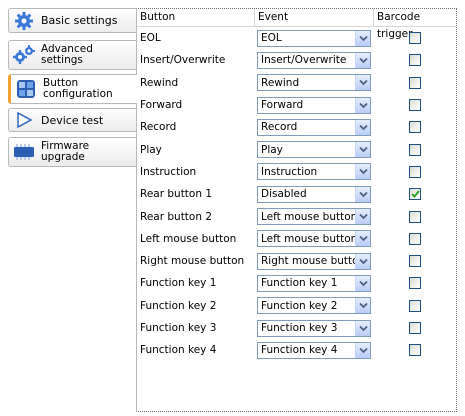 The height and width of the screenshot is (416, 465). I want to click on table-row: Forward Forward, so click(296, 105).